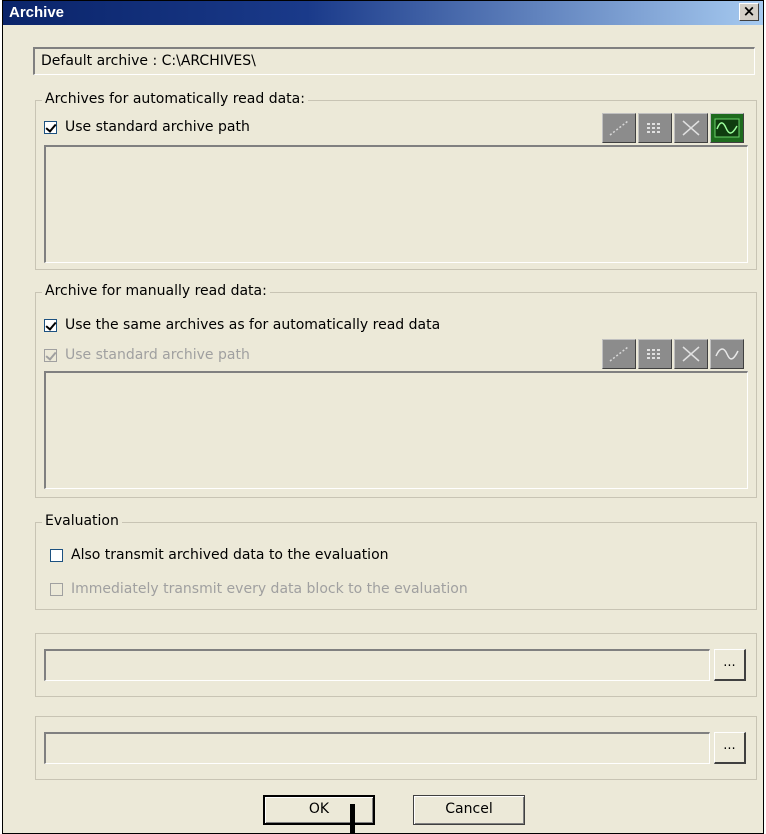 This screenshot has width=766, height=834. I want to click on manual-archive-list, so click(396, 430).